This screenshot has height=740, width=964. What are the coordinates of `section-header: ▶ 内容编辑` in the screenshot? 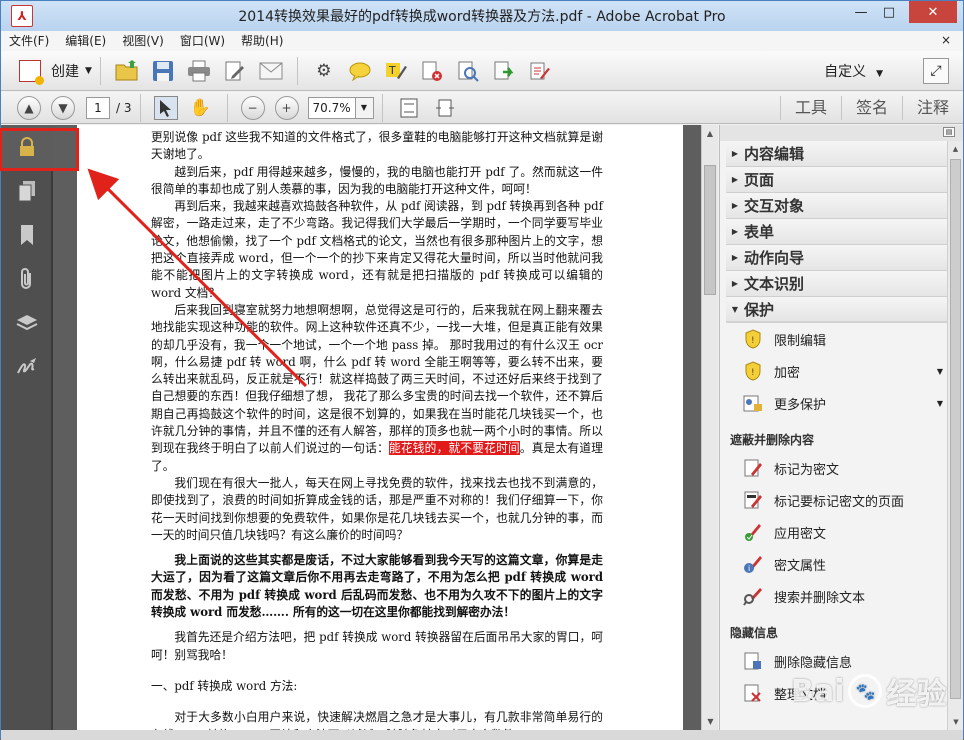 It's located at (841, 154).